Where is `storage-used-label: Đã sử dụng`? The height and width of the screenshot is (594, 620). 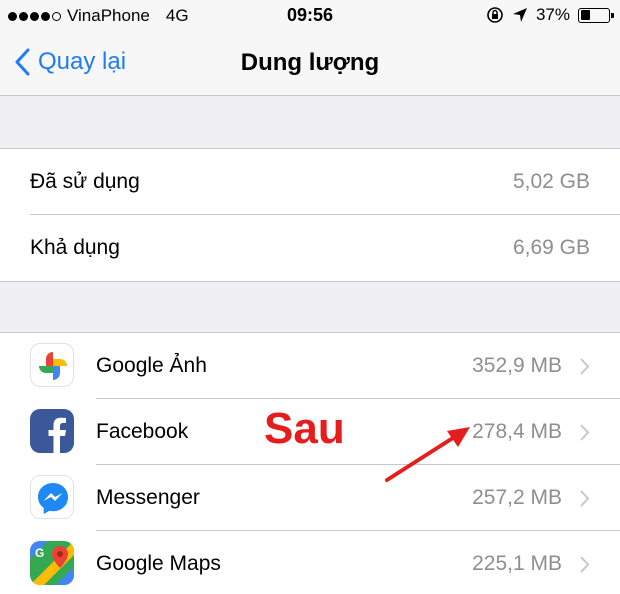
storage-used-label: Đã sử dụng is located at coordinates (85, 181).